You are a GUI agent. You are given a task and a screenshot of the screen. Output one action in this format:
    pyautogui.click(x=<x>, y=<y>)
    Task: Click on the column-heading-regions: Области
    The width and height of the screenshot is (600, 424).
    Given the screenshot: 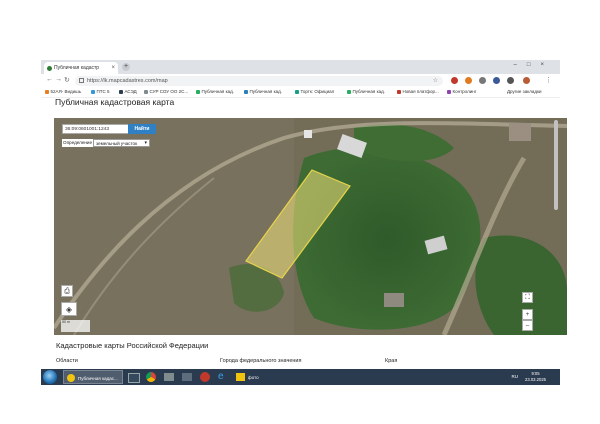 What is the action you would take?
    pyautogui.click(x=67, y=361)
    